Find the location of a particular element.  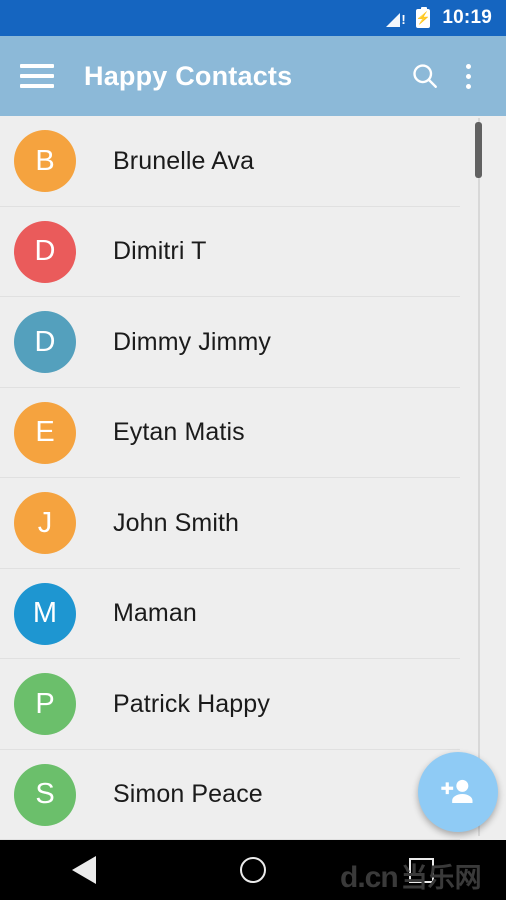

overflow-dots is located at coordinates (468, 76).